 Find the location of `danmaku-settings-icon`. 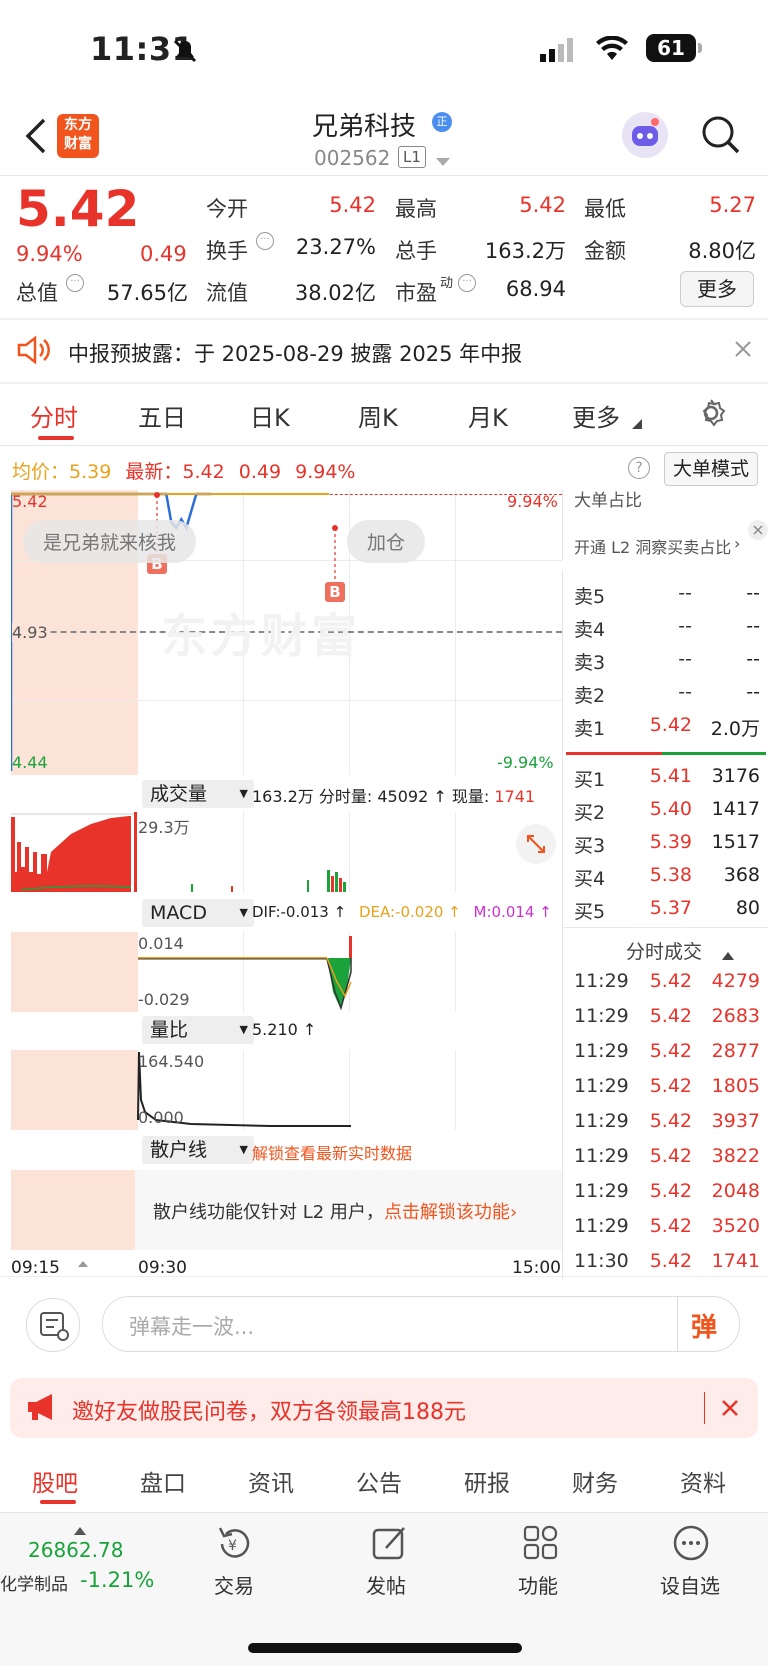

danmaku-settings-icon is located at coordinates (53, 1325).